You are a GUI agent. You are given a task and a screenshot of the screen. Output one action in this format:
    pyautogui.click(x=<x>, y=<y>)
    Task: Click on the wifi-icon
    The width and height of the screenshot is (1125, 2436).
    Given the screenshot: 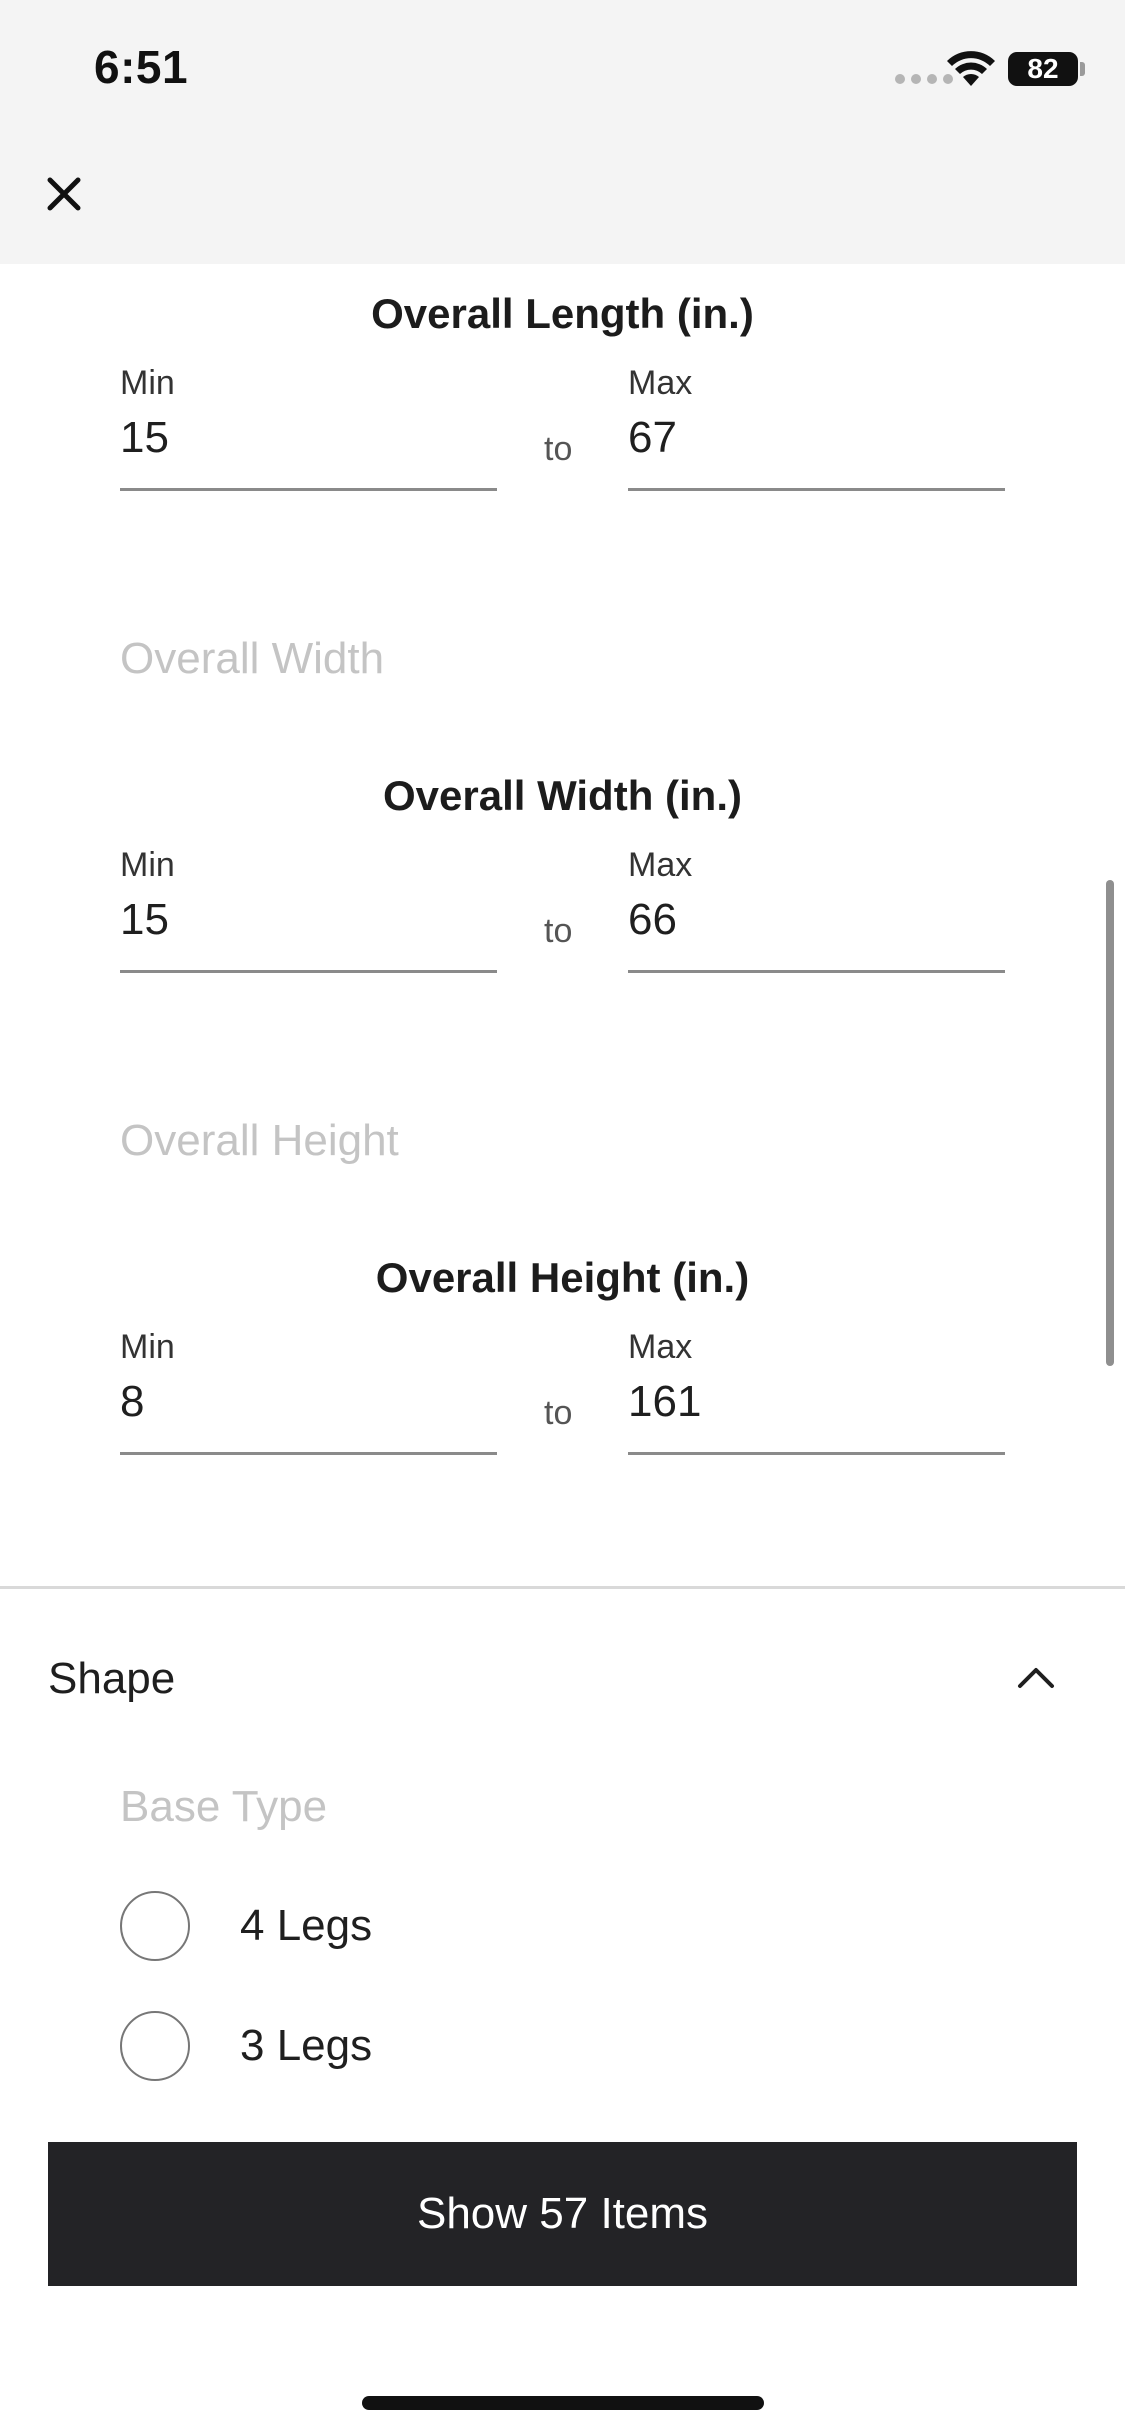 What is the action you would take?
    pyautogui.click(x=971, y=68)
    